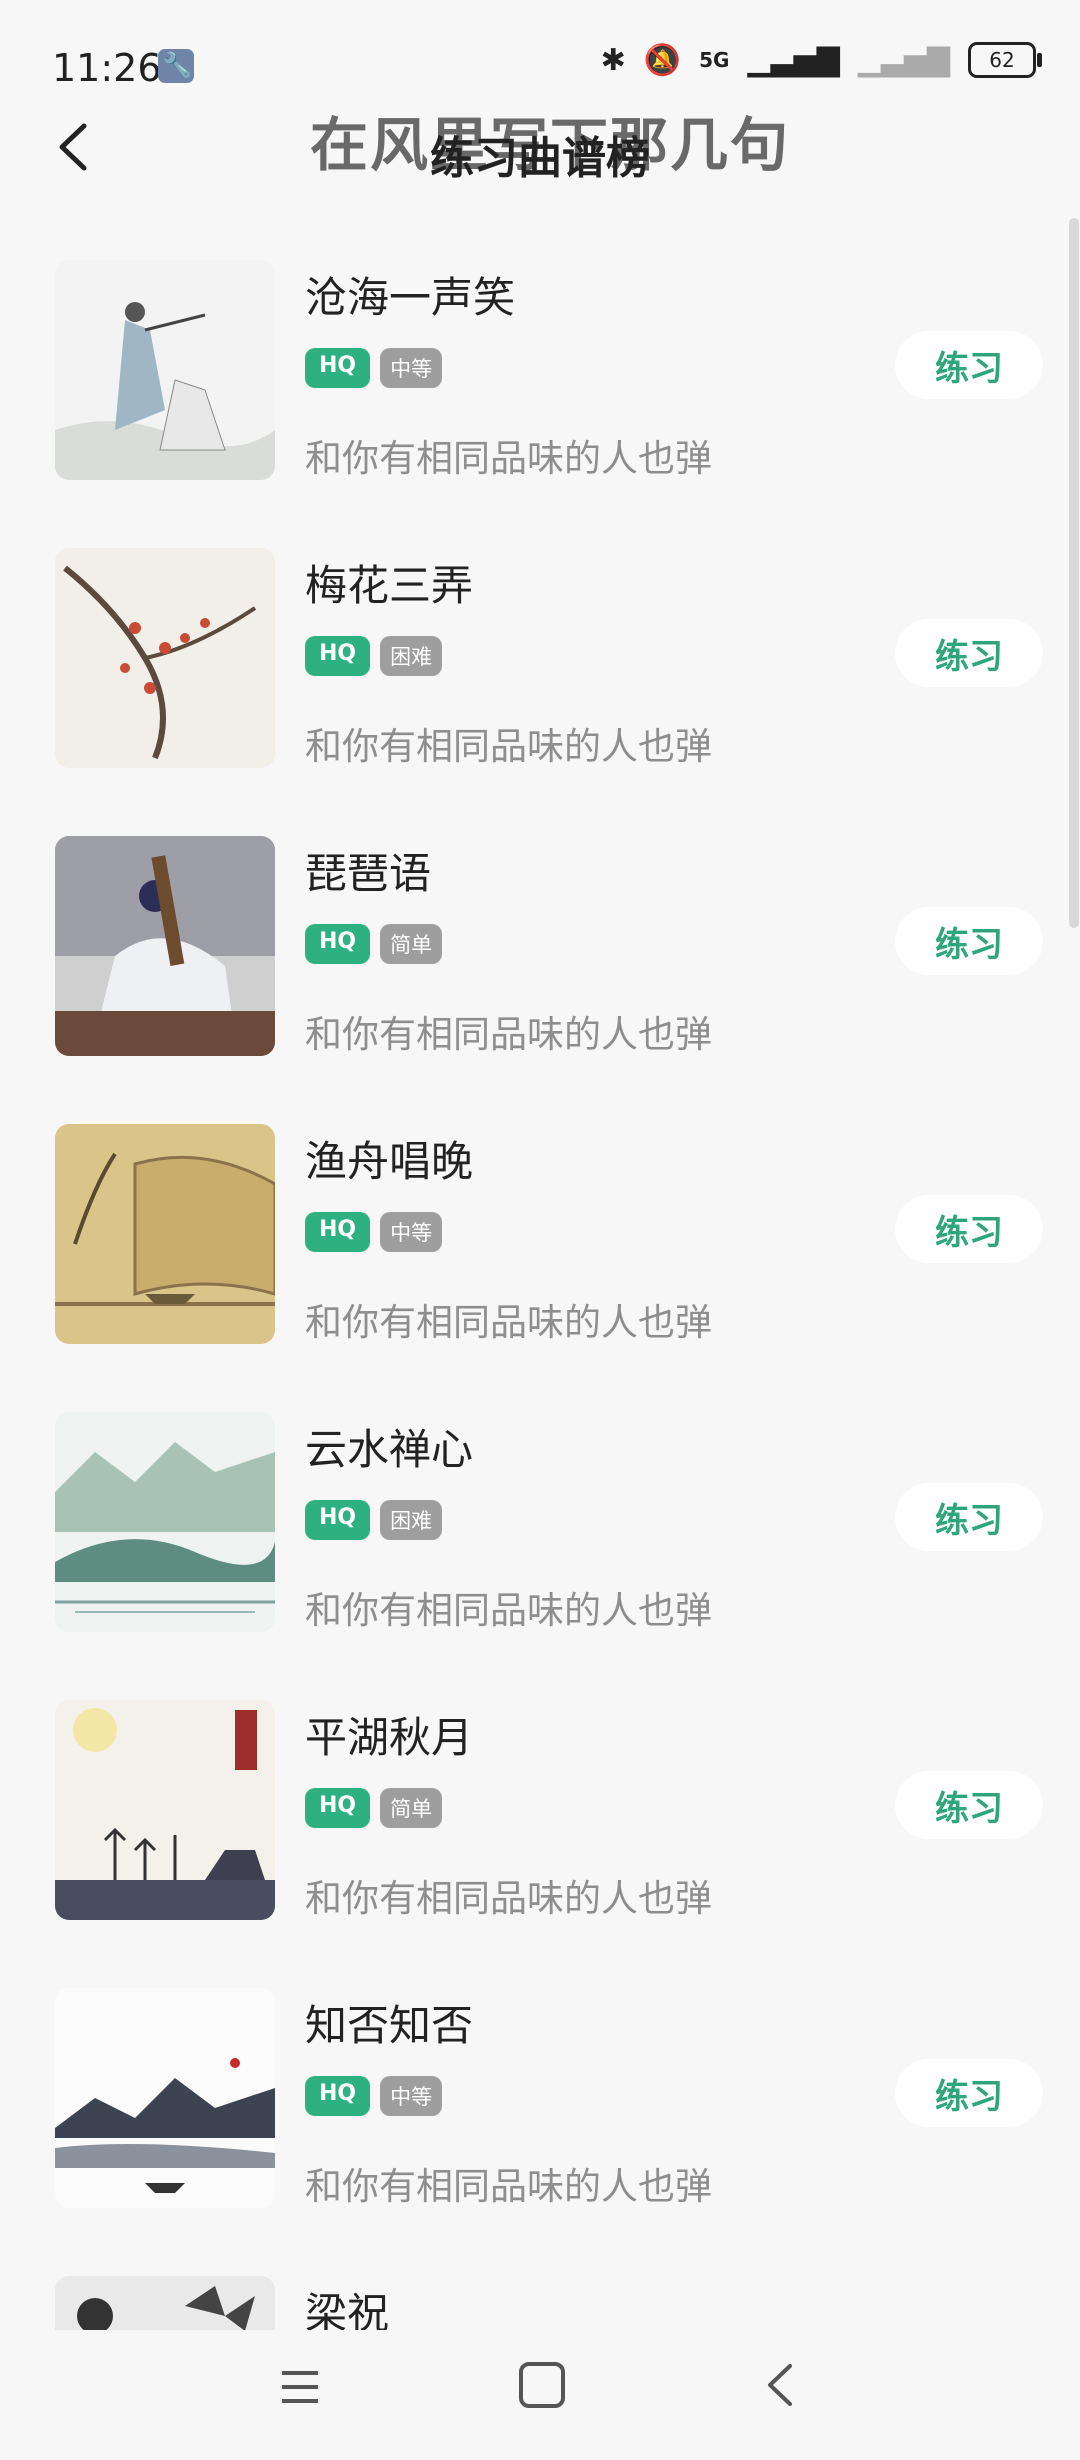  I want to click on song-name: 梅花三弄, so click(389, 585).